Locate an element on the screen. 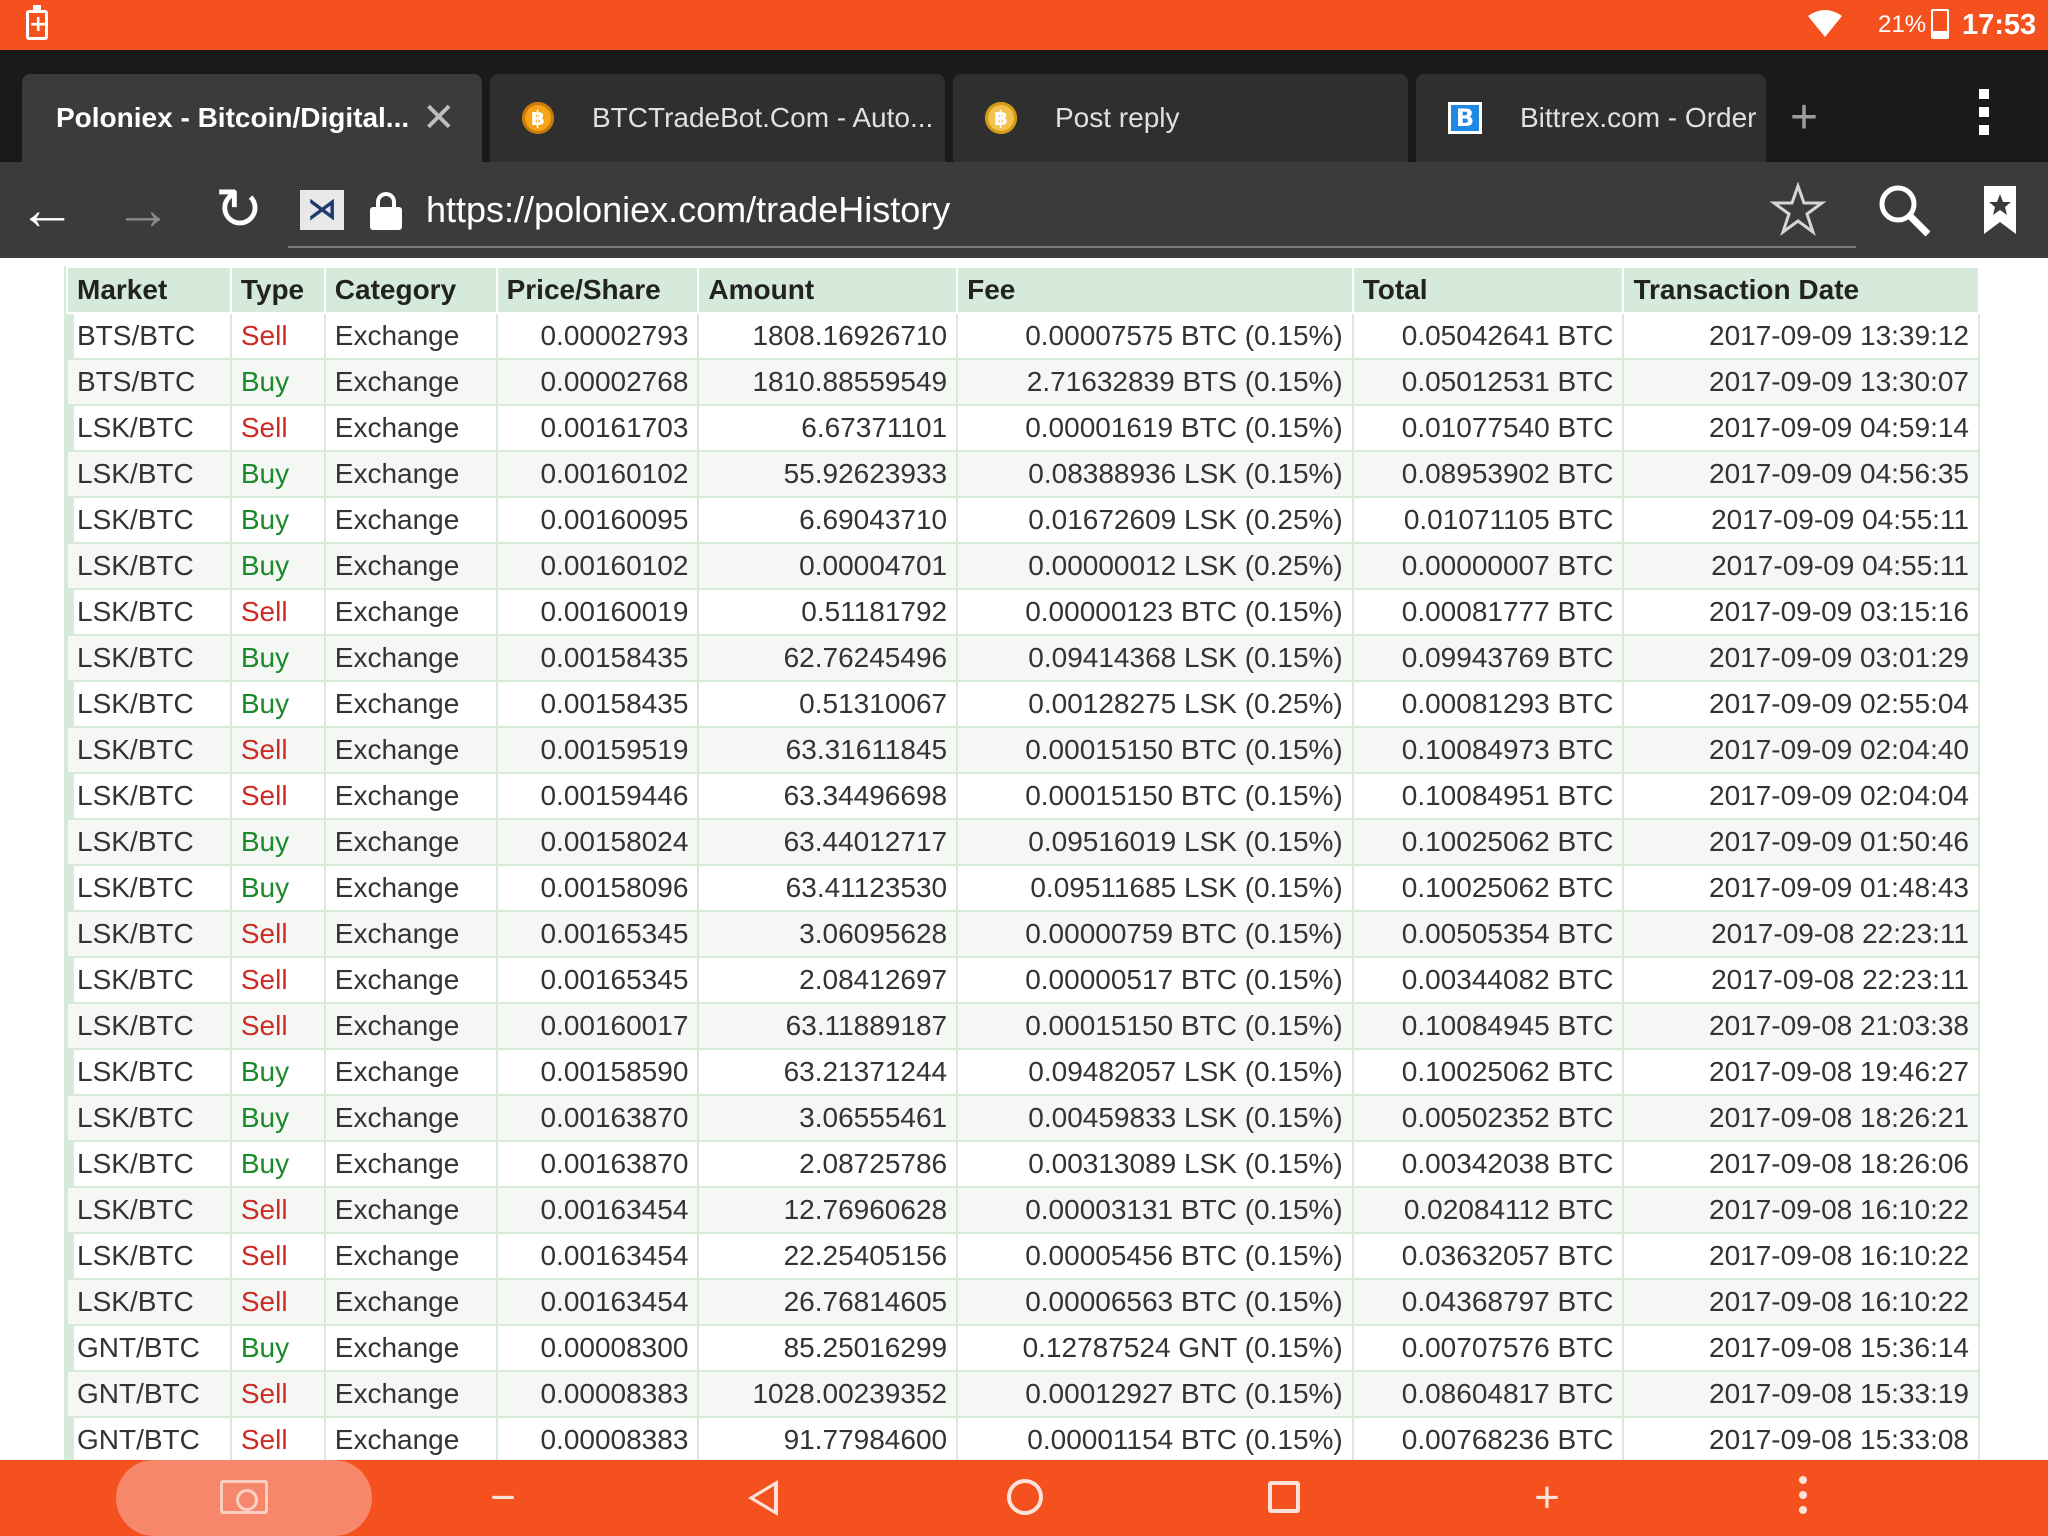 Image resolution: width=2048 pixels, height=1536 pixels. cell-total: 0.04368797 BTC is located at coordinates (1488, 1302).